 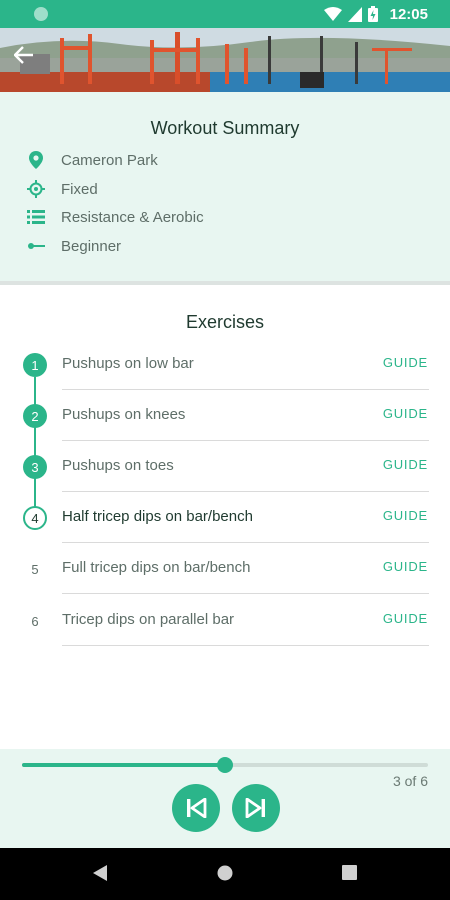 I want to click on nav-back-icon, so click(x=100, y=873).